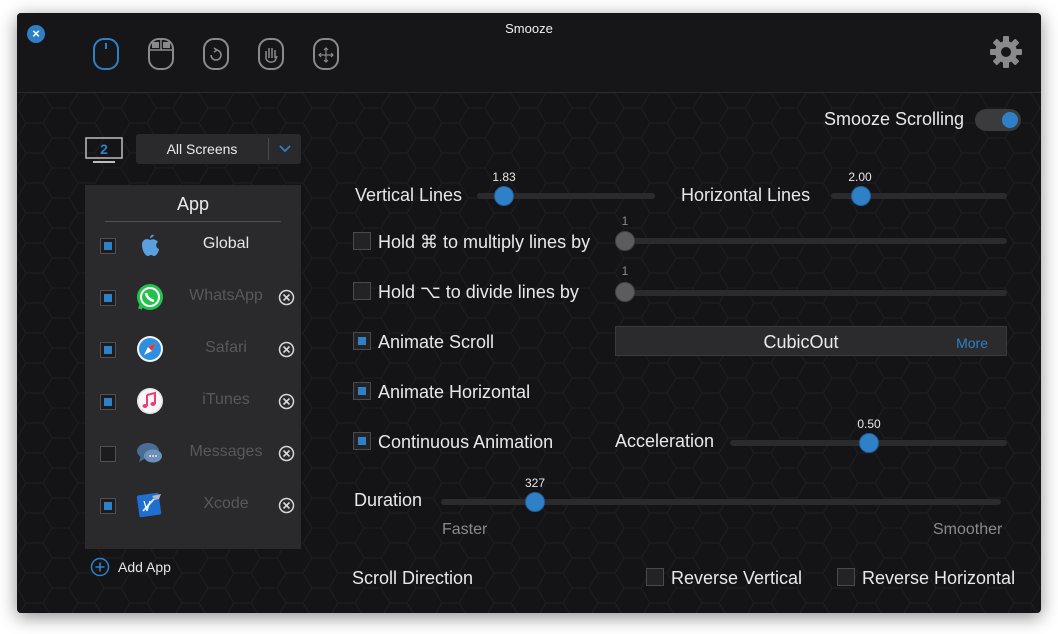  Describe the element at coordinates (226, 295) in the screenshot. I see `app-name: WhatsApp` at that location.